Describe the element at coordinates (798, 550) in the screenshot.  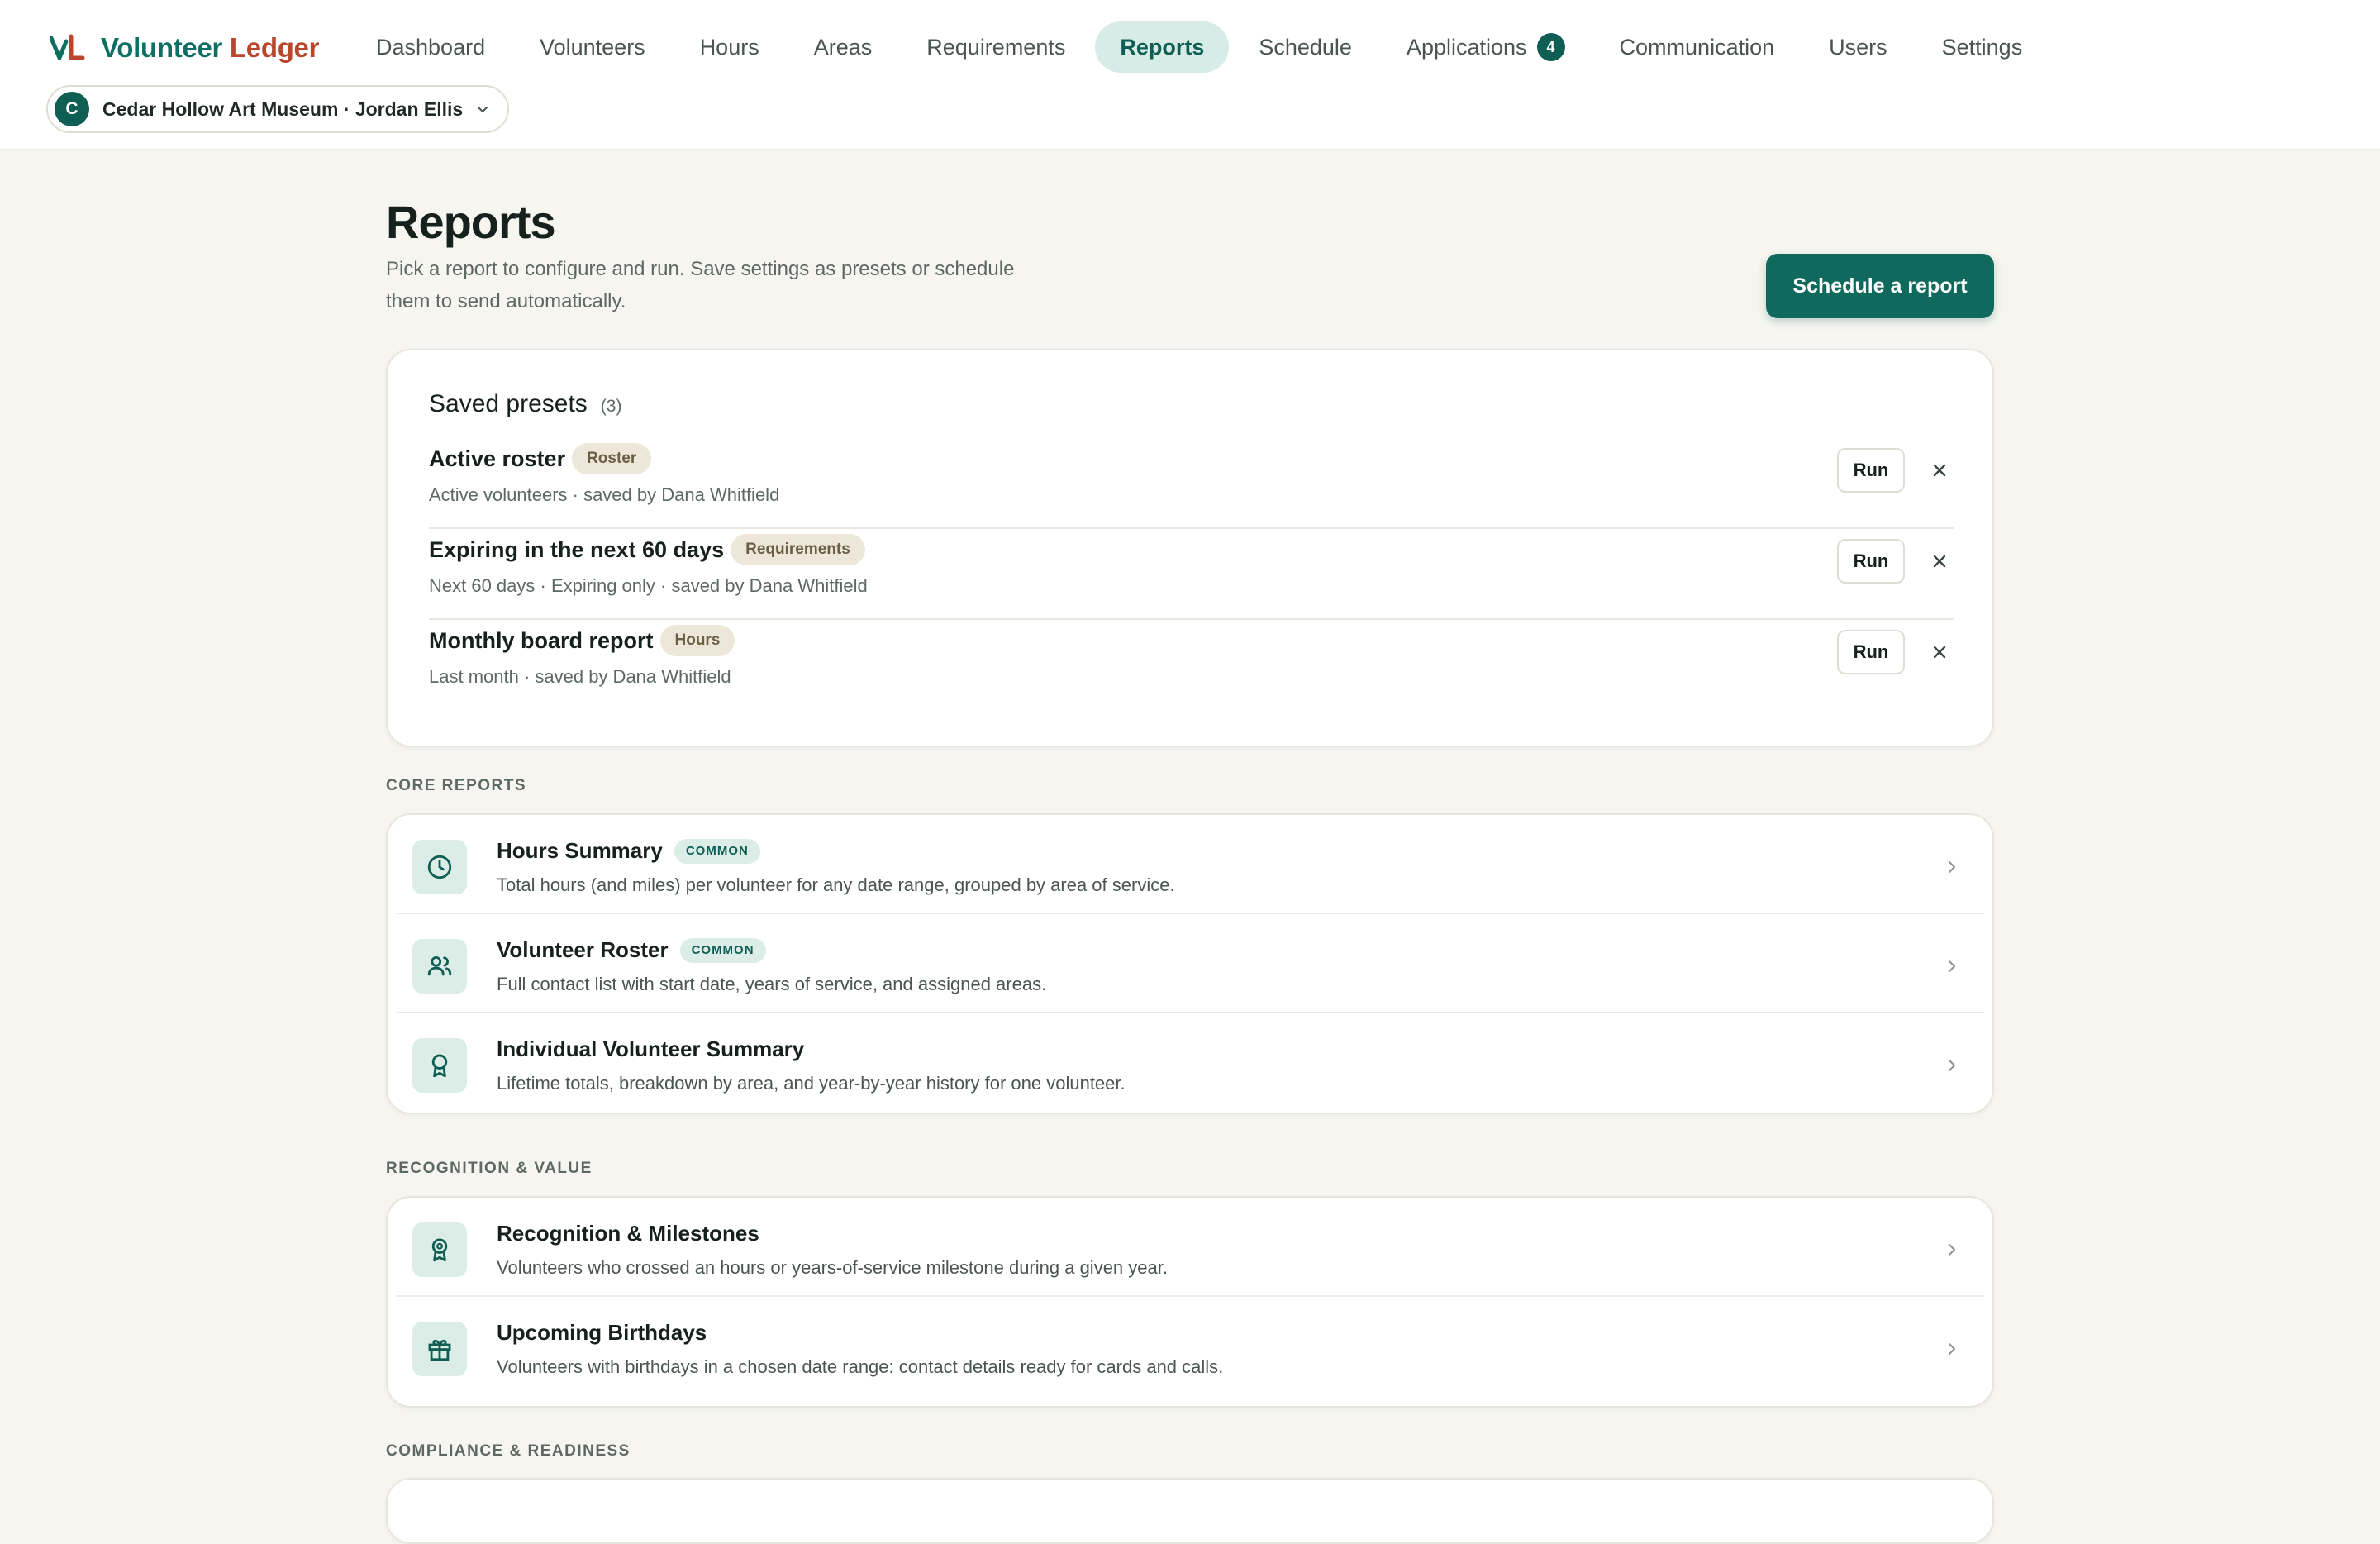
I see `preset-tag: Requirements` at that location.